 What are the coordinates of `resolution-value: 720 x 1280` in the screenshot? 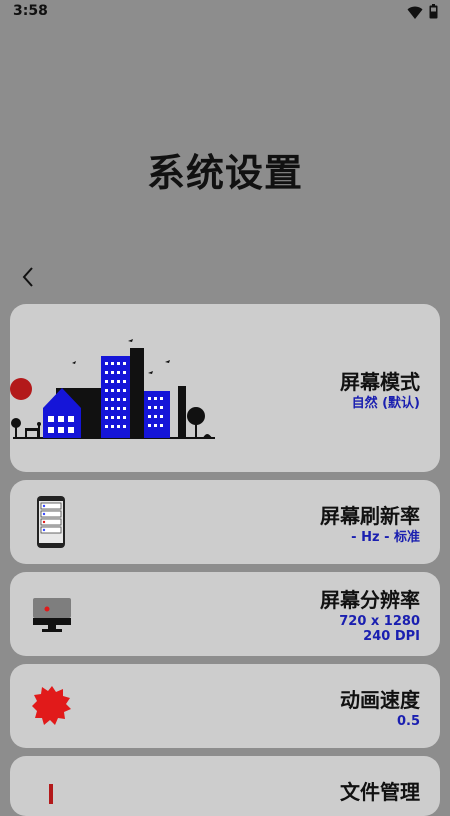 It's located at (379, 621).